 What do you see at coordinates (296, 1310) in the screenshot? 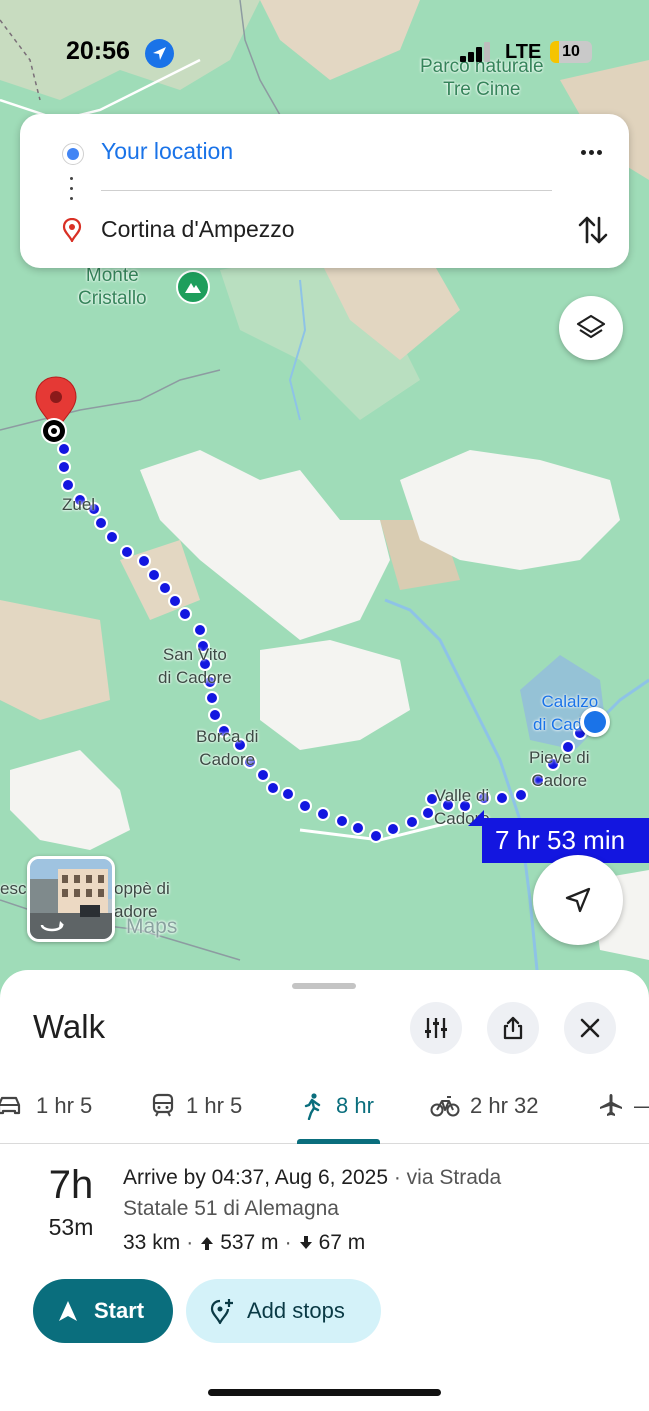
I see `add-stops-label: Add stops` at bounding box center [296, 1310].